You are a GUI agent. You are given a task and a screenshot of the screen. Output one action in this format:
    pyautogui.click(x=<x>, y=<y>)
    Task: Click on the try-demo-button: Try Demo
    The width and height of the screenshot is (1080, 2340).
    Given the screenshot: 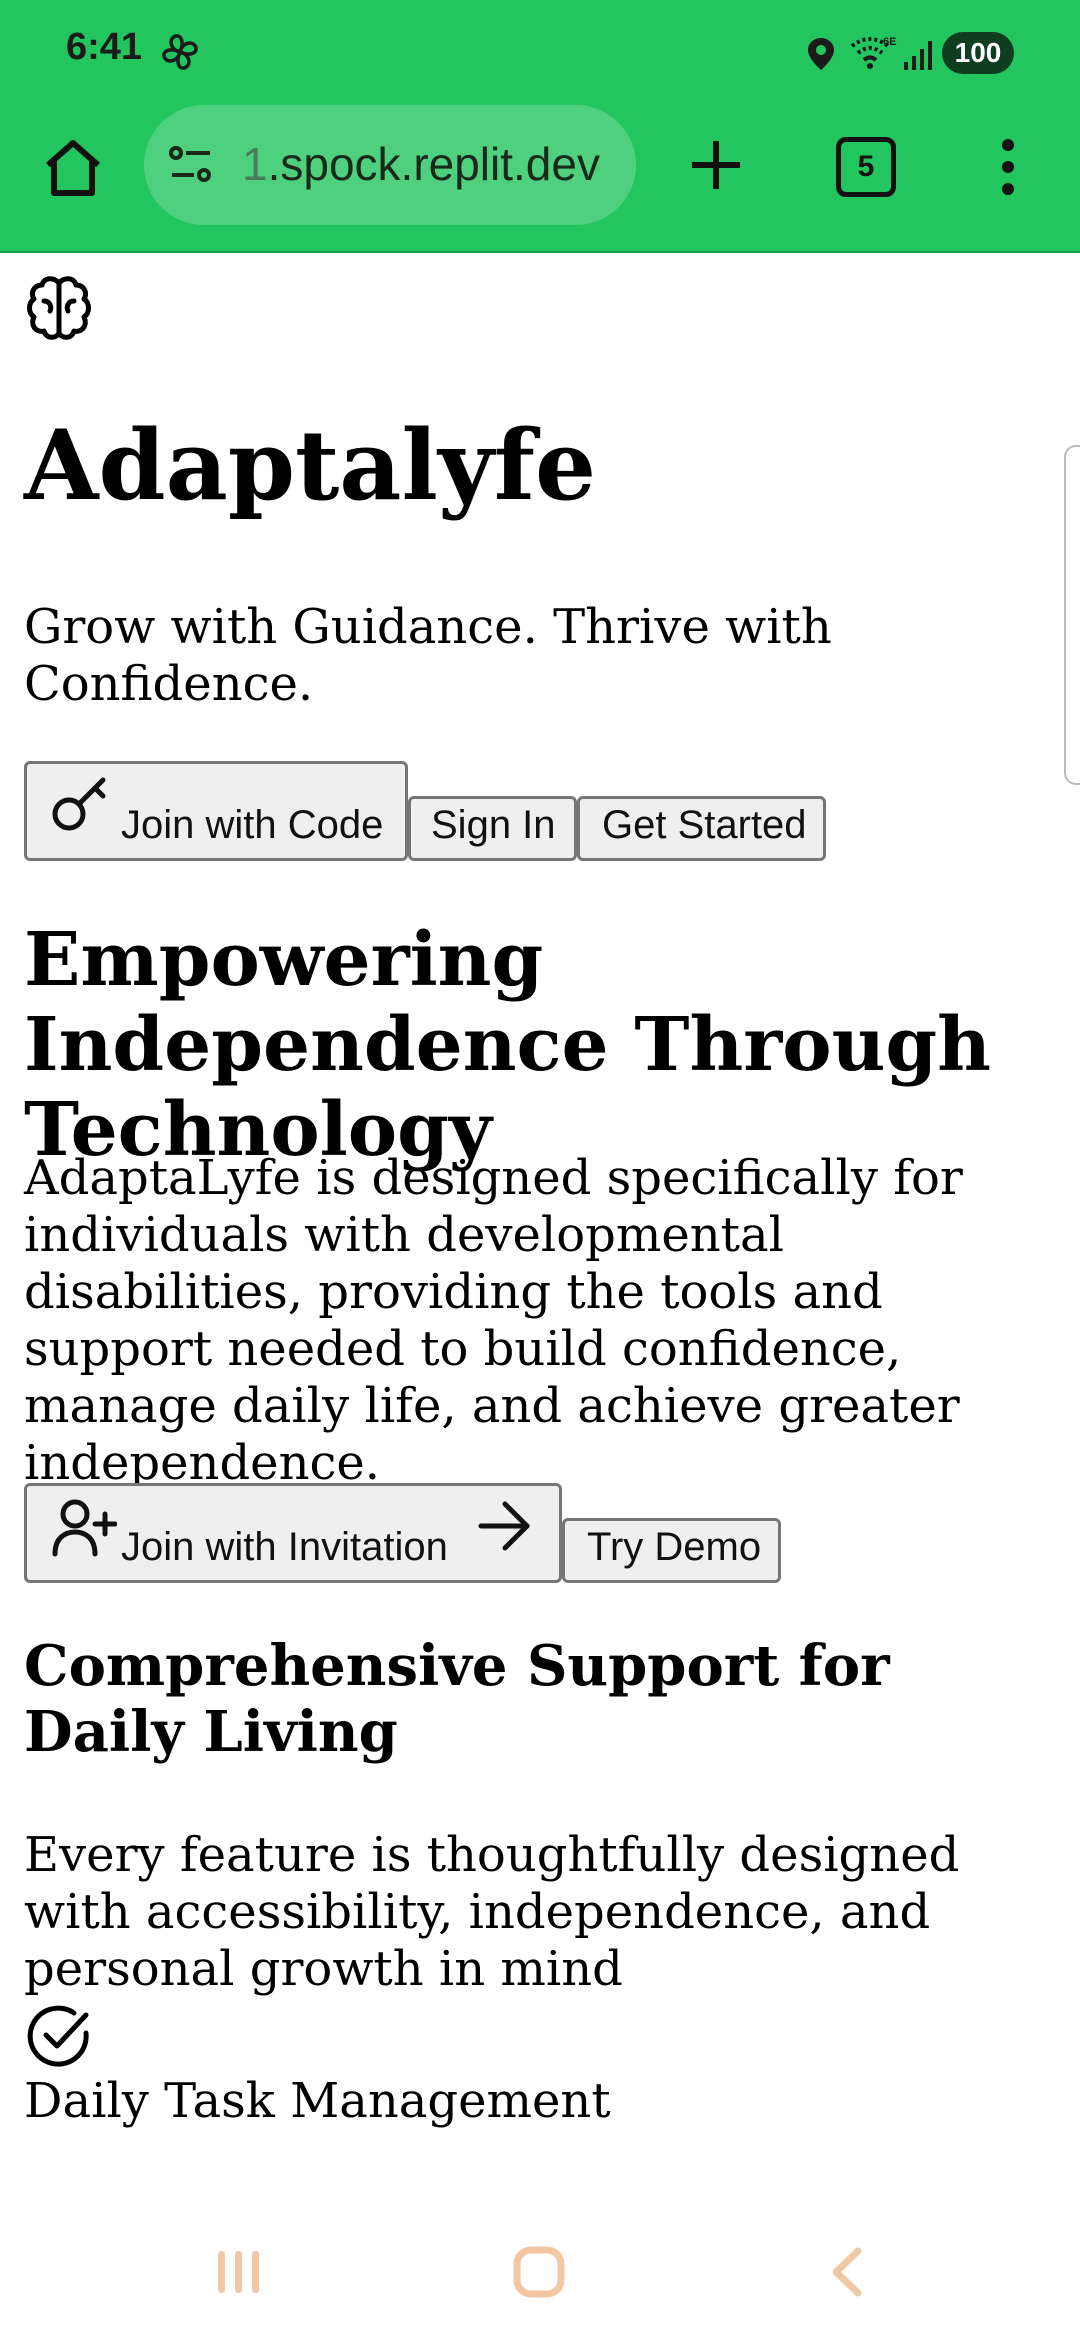 What is the action you would take?
    pyautogui.click(x=671, y=1550)
    